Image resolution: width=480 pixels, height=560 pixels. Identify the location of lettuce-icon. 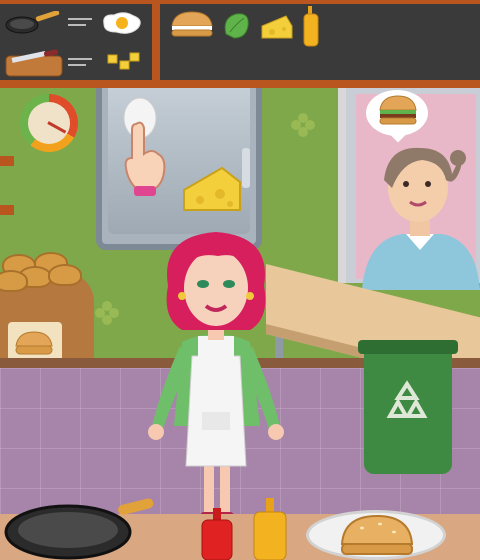
(236, 26).